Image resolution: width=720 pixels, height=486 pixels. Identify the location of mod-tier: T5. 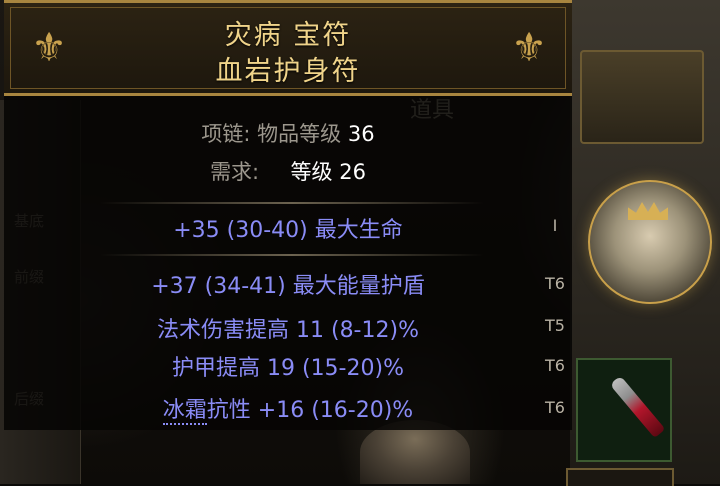
(555, 325).